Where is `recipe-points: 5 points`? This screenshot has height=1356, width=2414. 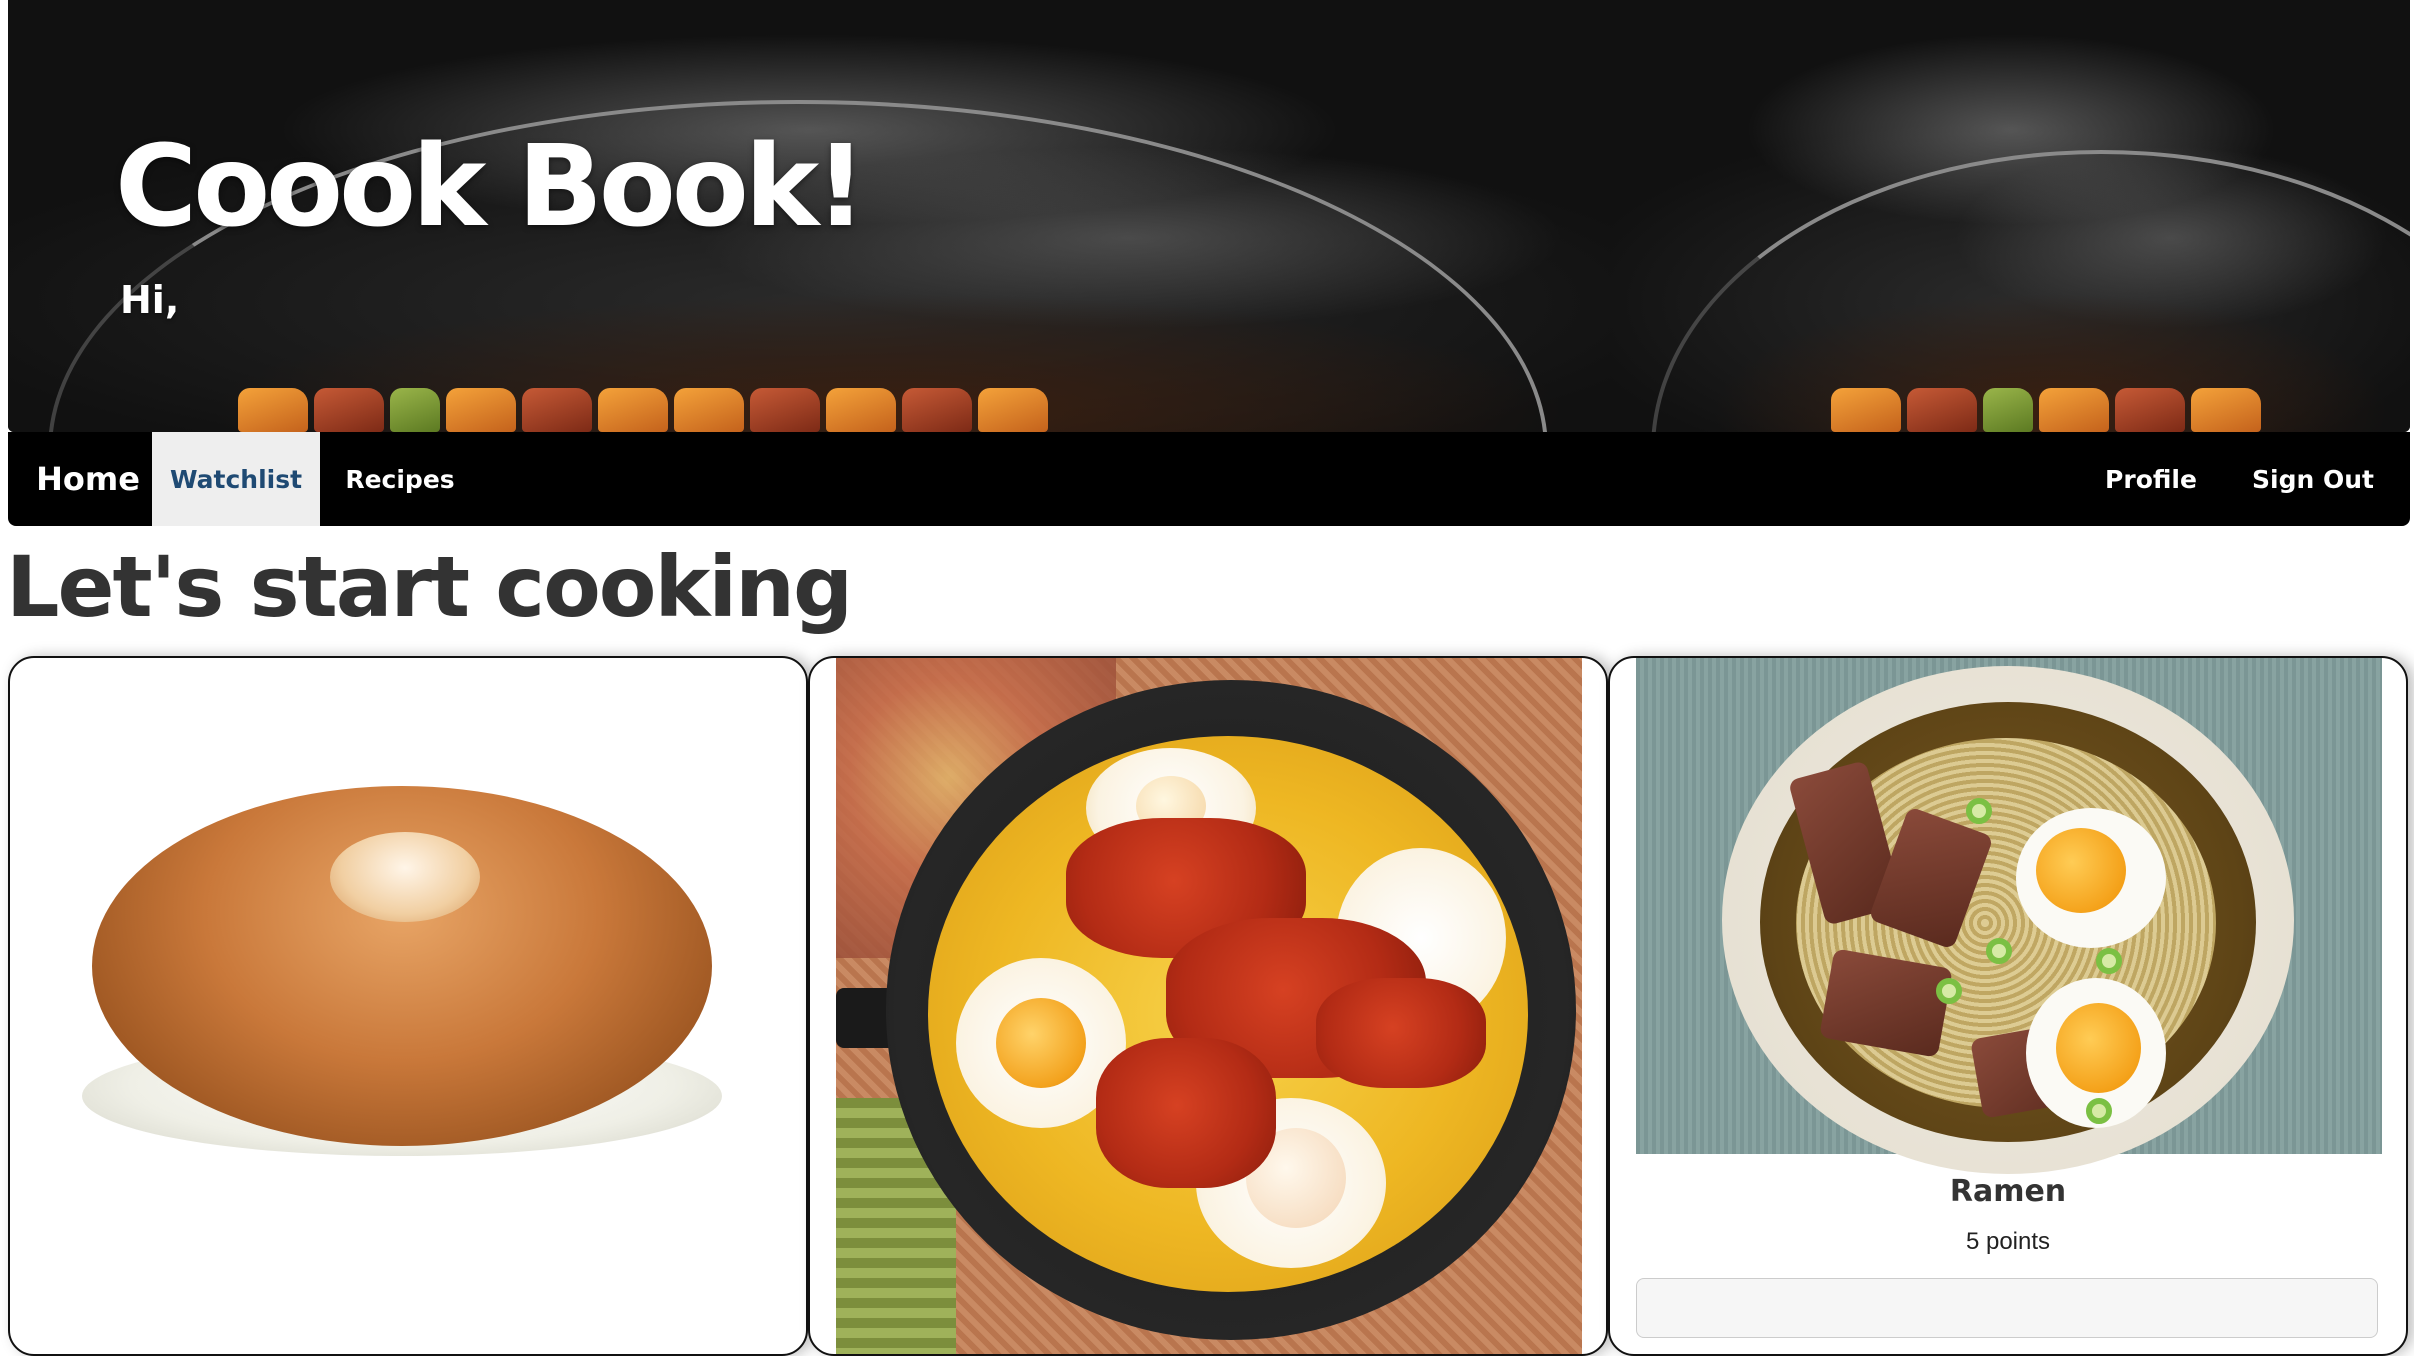 recipe-points: 5 points is located at coordinates (2008, 1241).